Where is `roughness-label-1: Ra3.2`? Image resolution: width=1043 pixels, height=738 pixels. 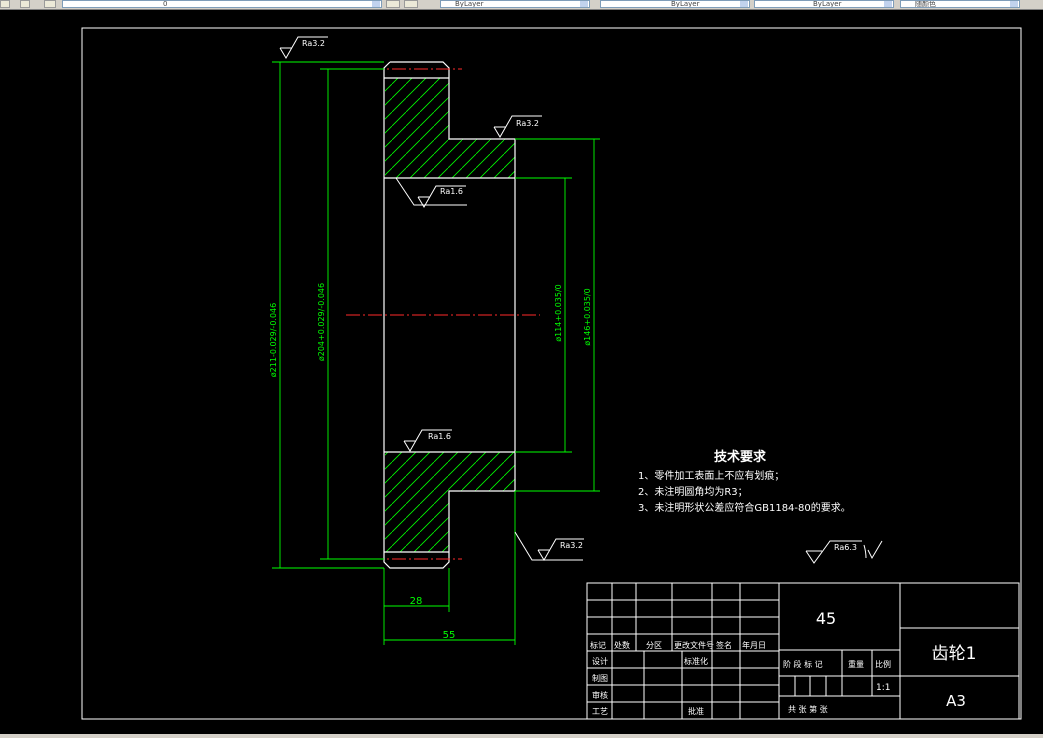 roughness-label-1: Ra3.2 is located at coordinates (313, 43).